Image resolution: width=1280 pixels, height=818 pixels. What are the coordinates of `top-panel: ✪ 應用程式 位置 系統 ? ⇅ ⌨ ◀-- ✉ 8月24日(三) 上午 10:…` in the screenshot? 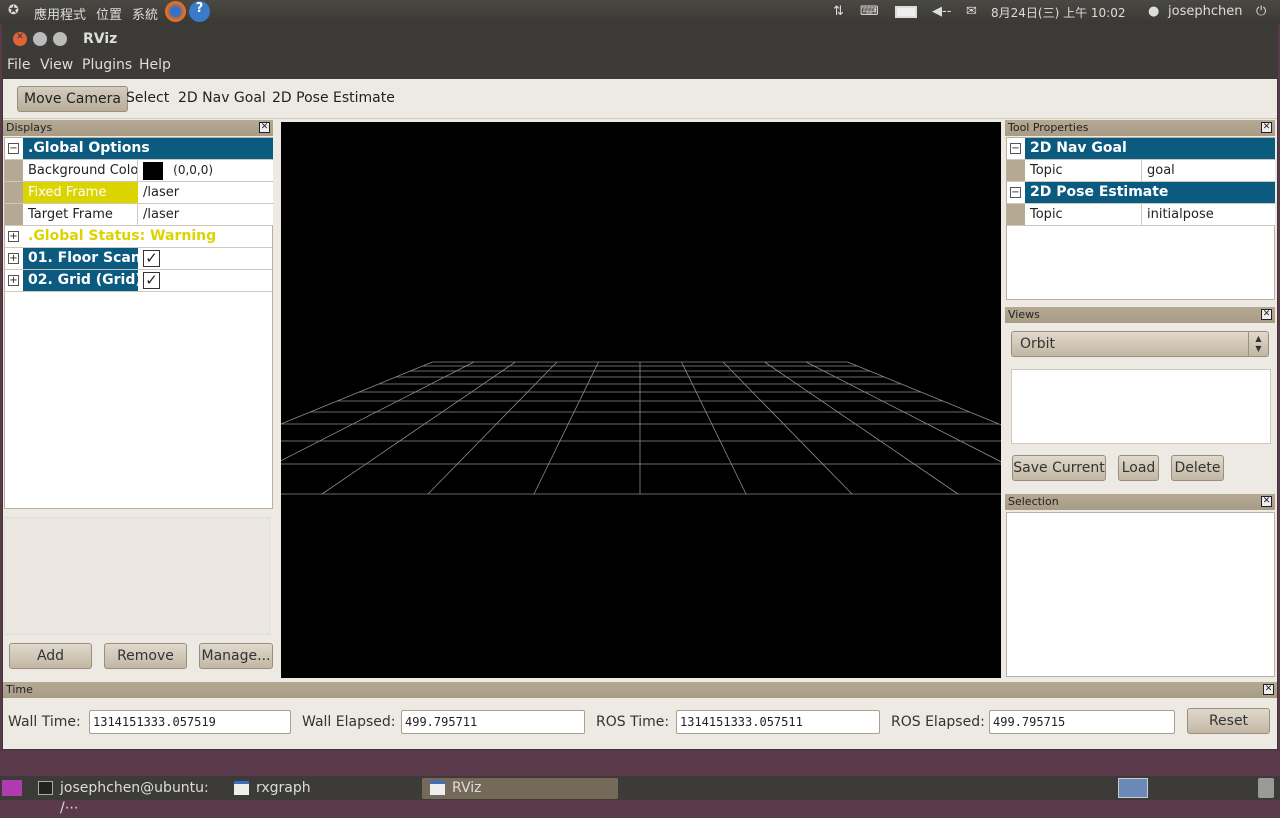 It's located at (640, 12).